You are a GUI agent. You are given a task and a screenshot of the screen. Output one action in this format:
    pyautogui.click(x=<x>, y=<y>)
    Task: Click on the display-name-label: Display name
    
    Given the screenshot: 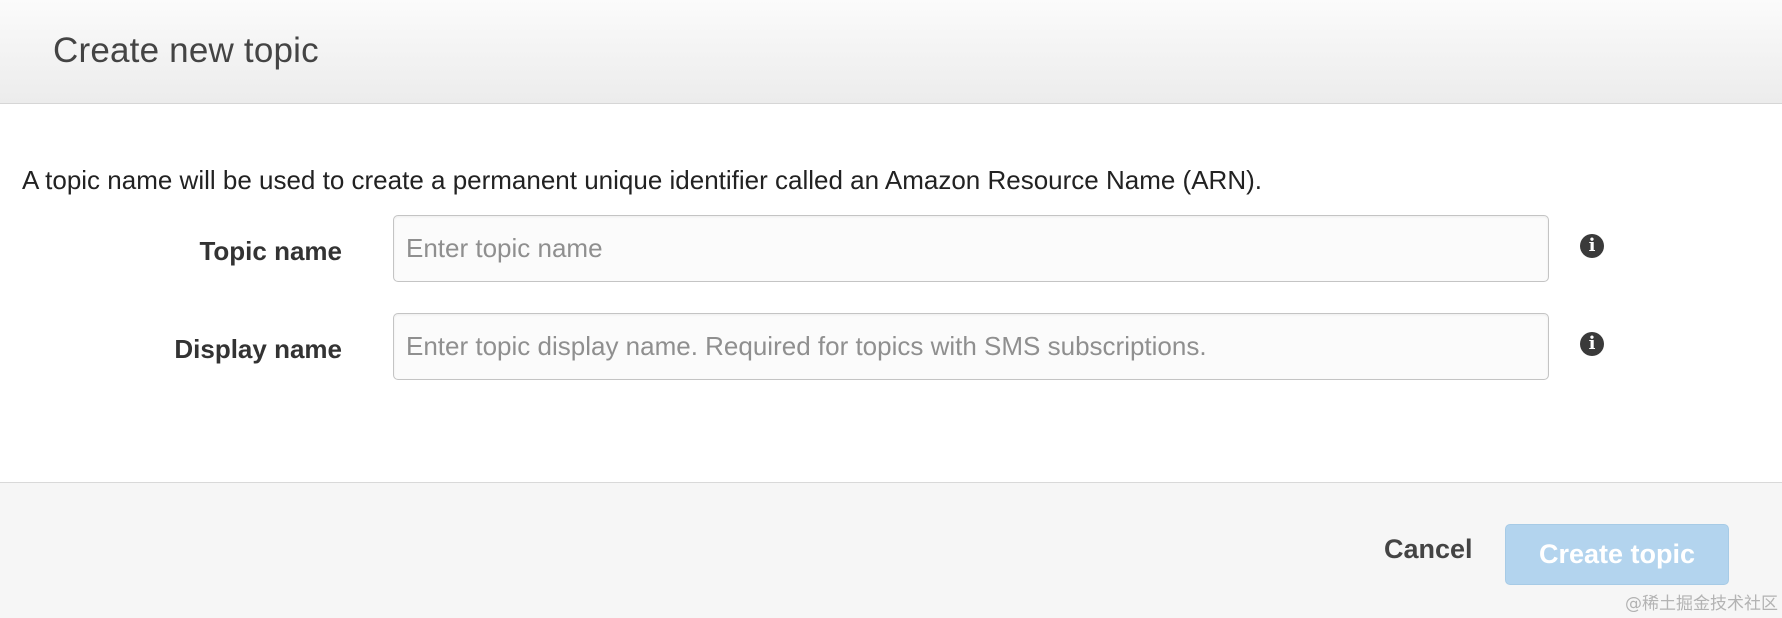 What is the action you would take?
    pyautogui.click(x=258, y=349)
    